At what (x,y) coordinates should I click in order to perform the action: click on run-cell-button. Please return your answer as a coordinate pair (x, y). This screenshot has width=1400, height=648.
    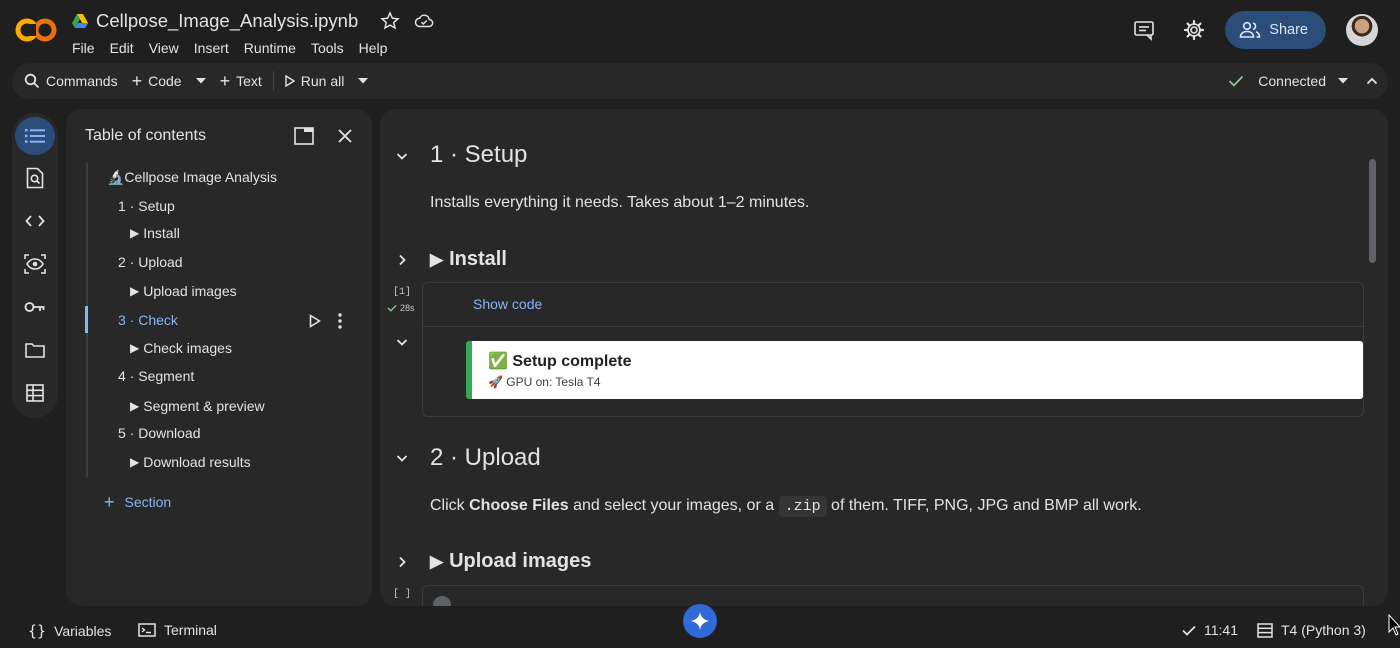
    Looking at the image, I should click on (442, 601).